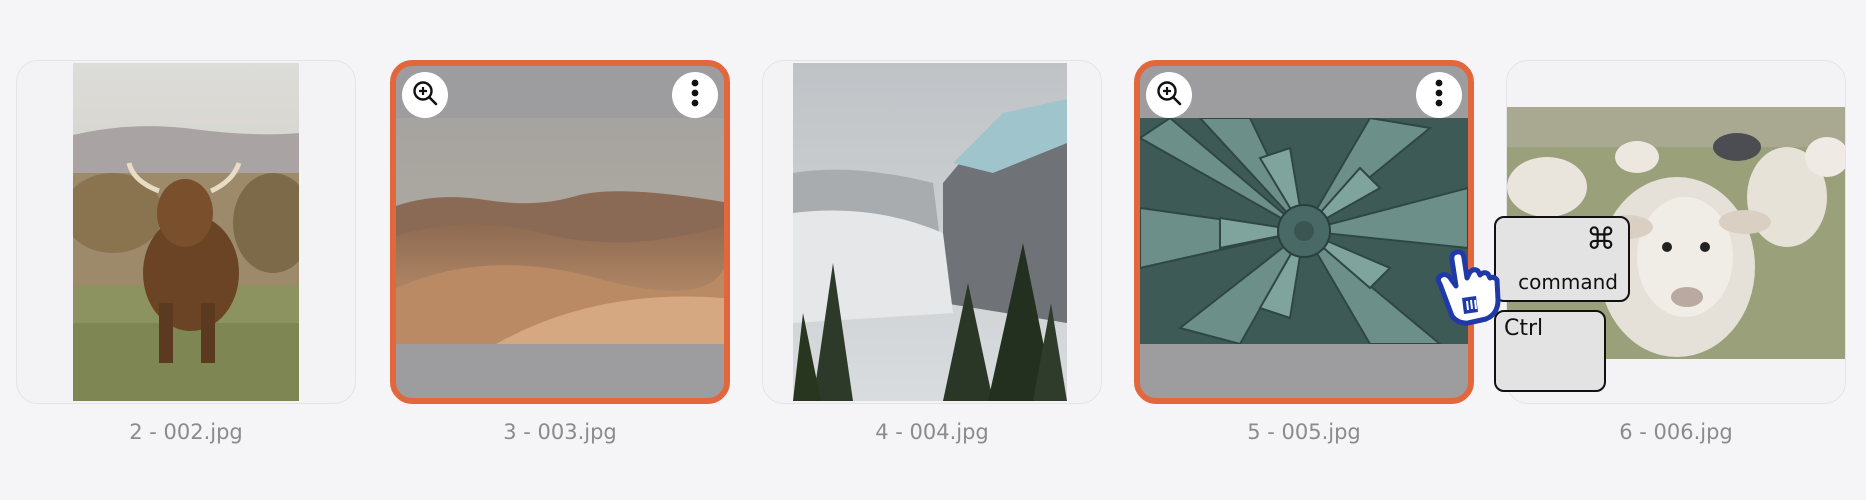 This screenshot has width=1866, height=500. Describe the element at coordinates (560, 432) in the screenshot. I see `image-caption: 3 - 003.jpg` at that location.